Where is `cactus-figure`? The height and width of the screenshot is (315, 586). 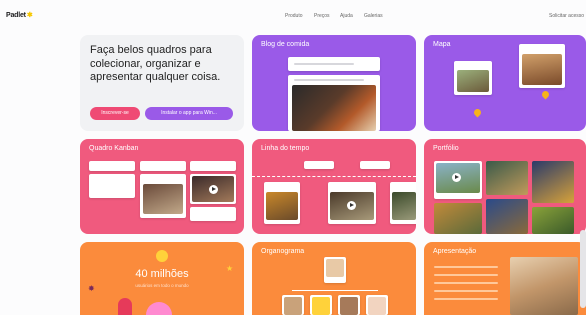 cactus-figure is located at coordinates (125, 306).